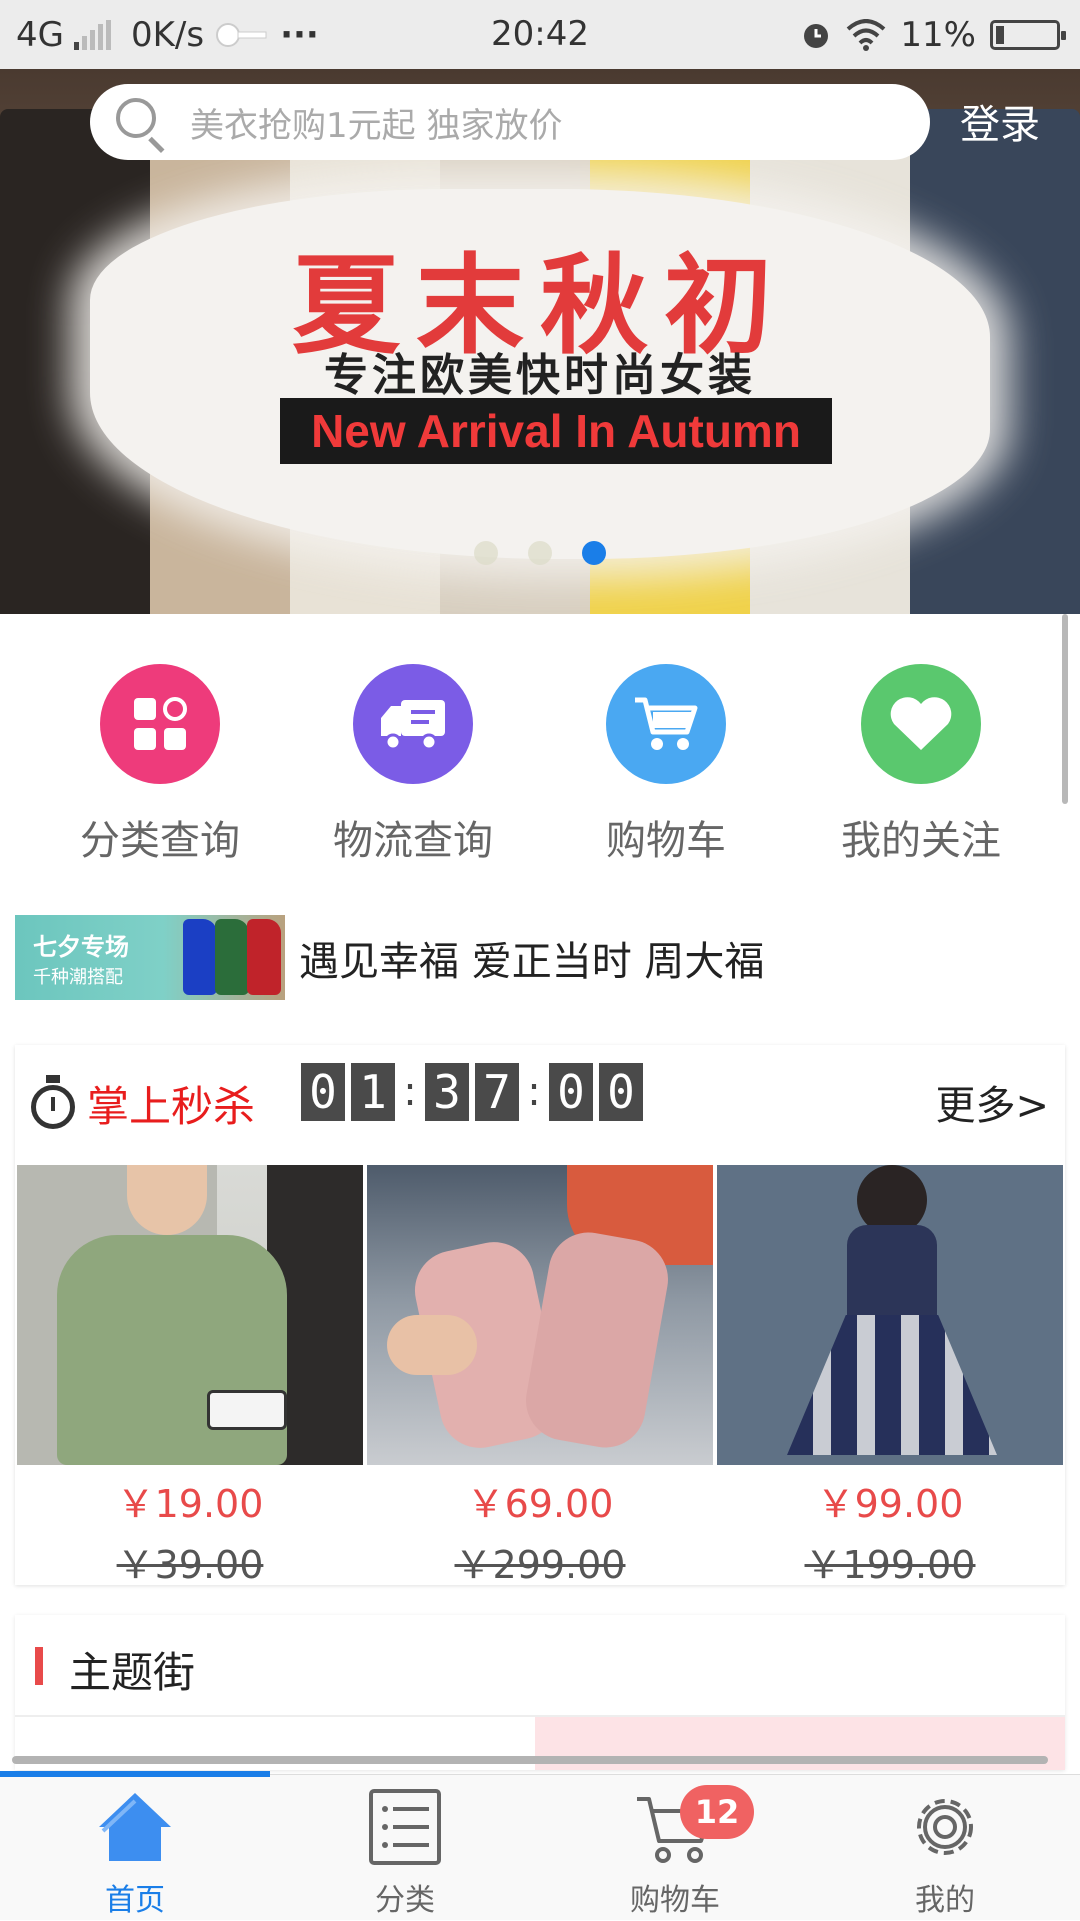  I want to click on quick-item-label: 我的关注, so click(921, 841).